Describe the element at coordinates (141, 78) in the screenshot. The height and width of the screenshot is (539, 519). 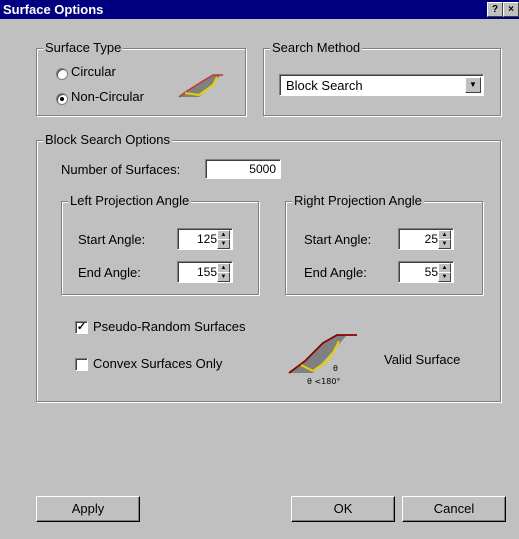
I see `surface-type-group: Surface Type Circular Non-Circular` at that location.